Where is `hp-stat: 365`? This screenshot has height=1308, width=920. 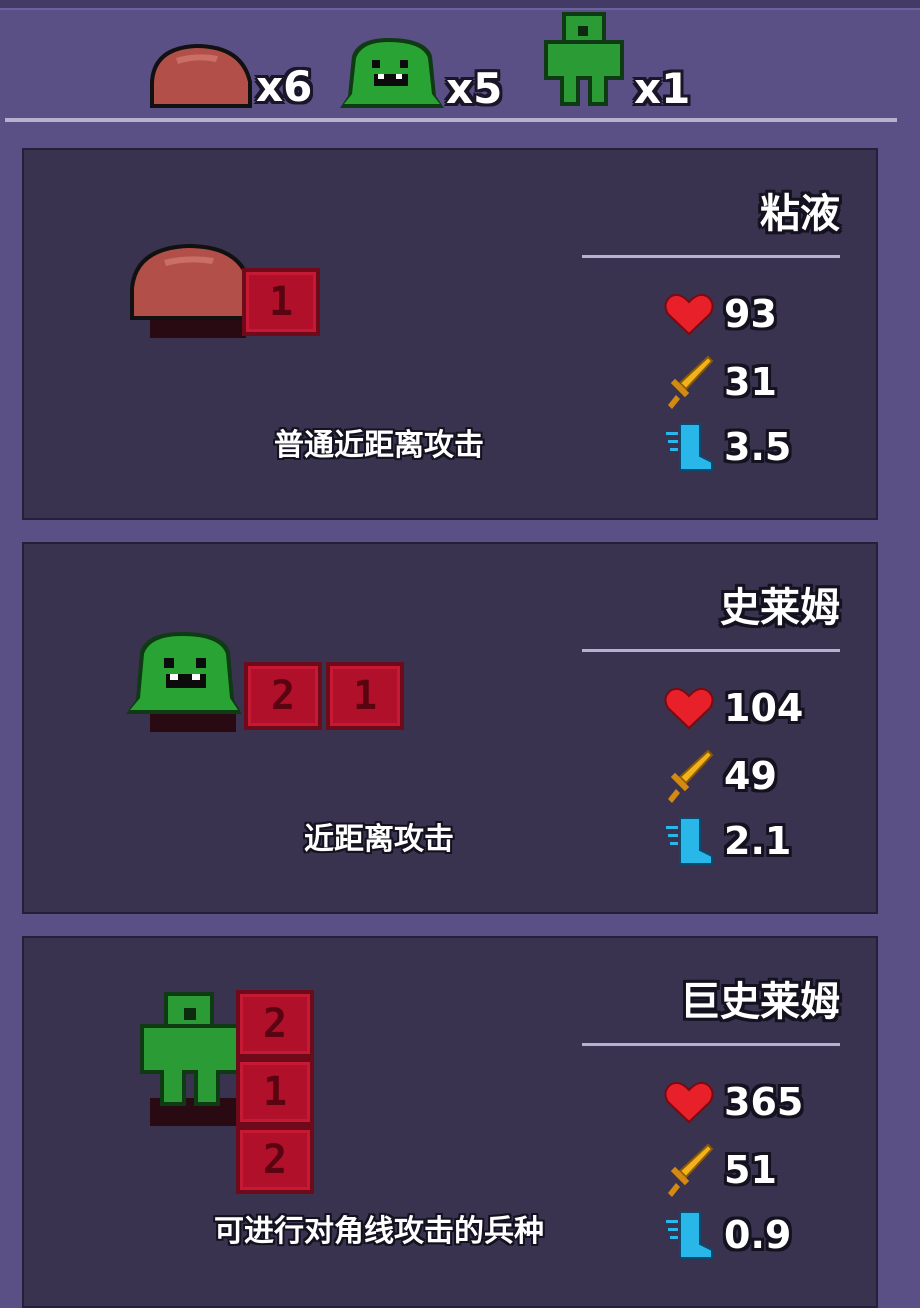
hp-stat: 365 is located at coordinates (733, 1102).